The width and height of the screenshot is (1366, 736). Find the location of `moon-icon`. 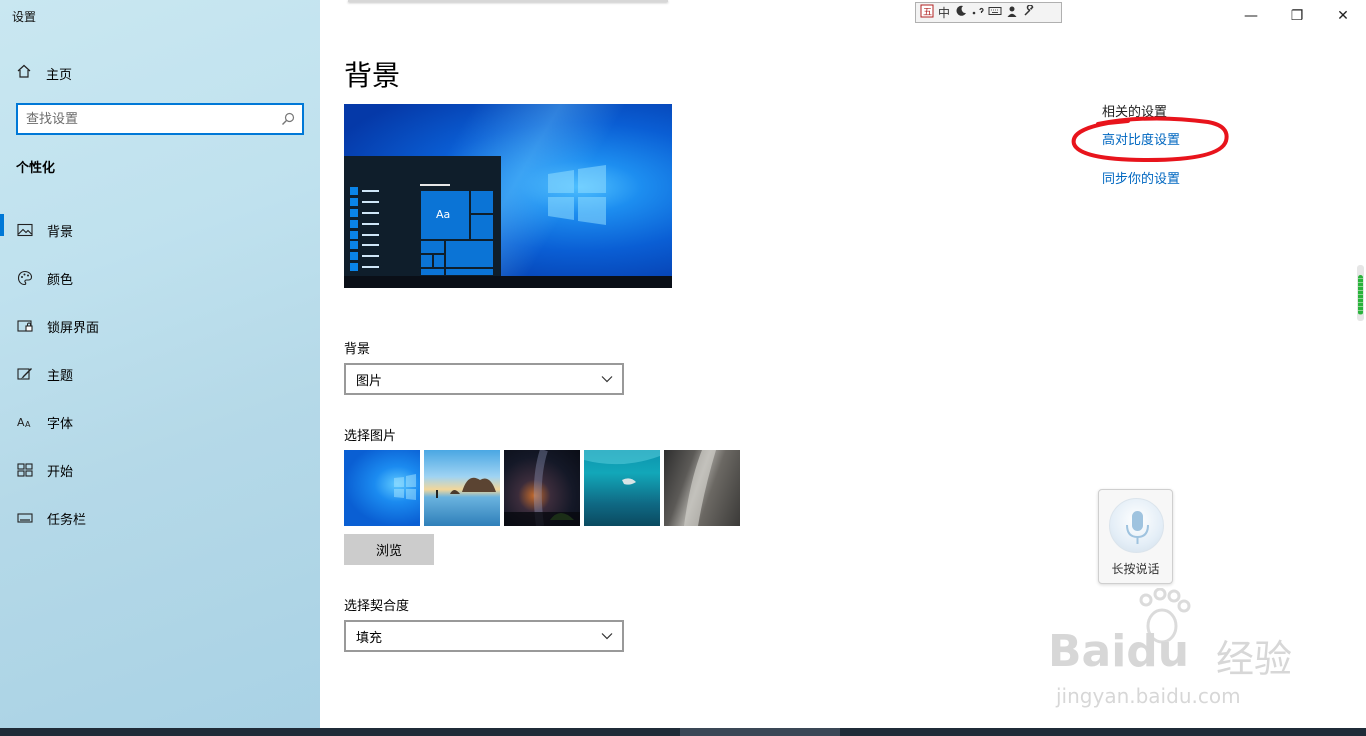

moon-icon is located at coordinates (961, 12).